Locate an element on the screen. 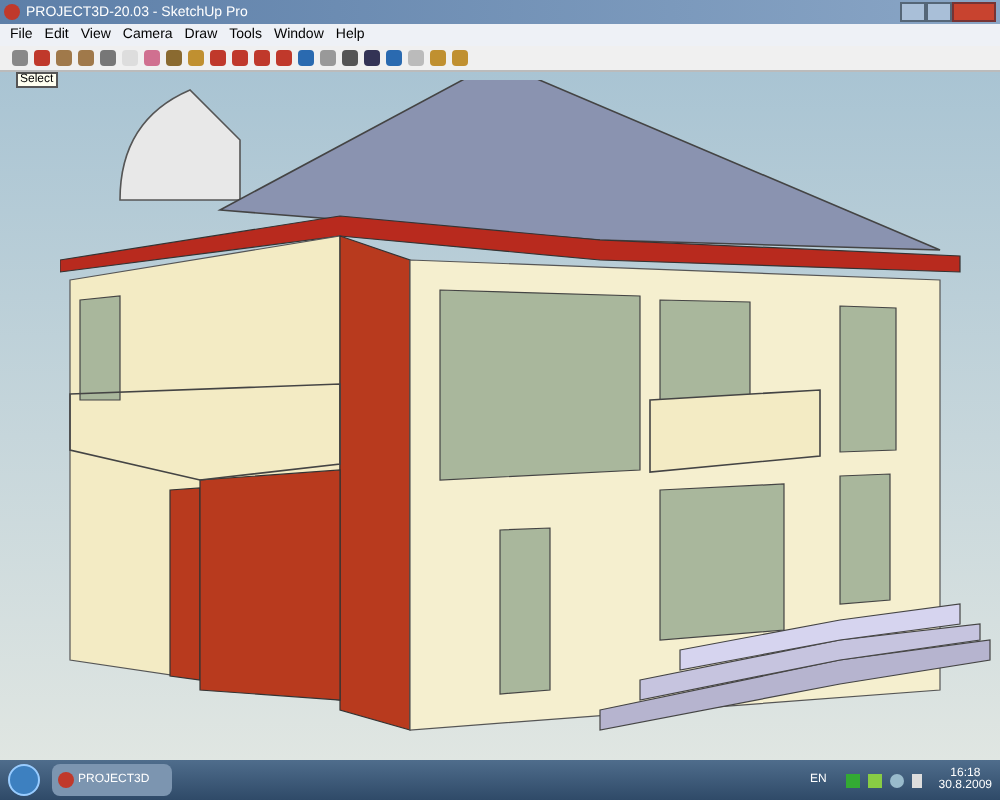  minimize-button is located at coordinates (913, 12).